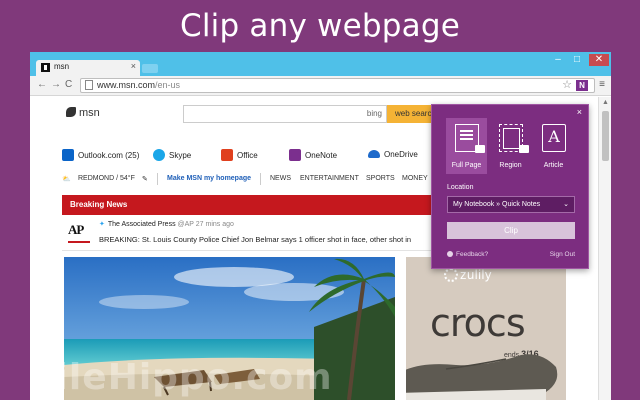 The height and width of the screenshot is (400, 640). I want to click on quicklink-outlook: Outlook.com (25), so click(100, 156).